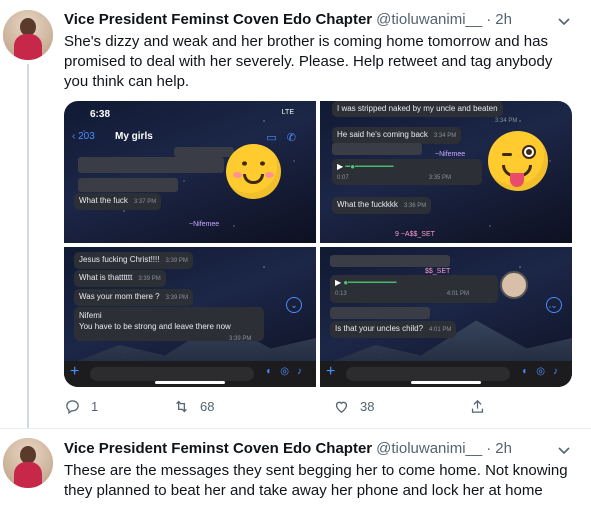 This screenshot has height=507, width=591. Describe the element at coordinates (393, 329) in the screenshot. I see `message-bubble: Is that your uncles child? 4:01 PM` at that location.